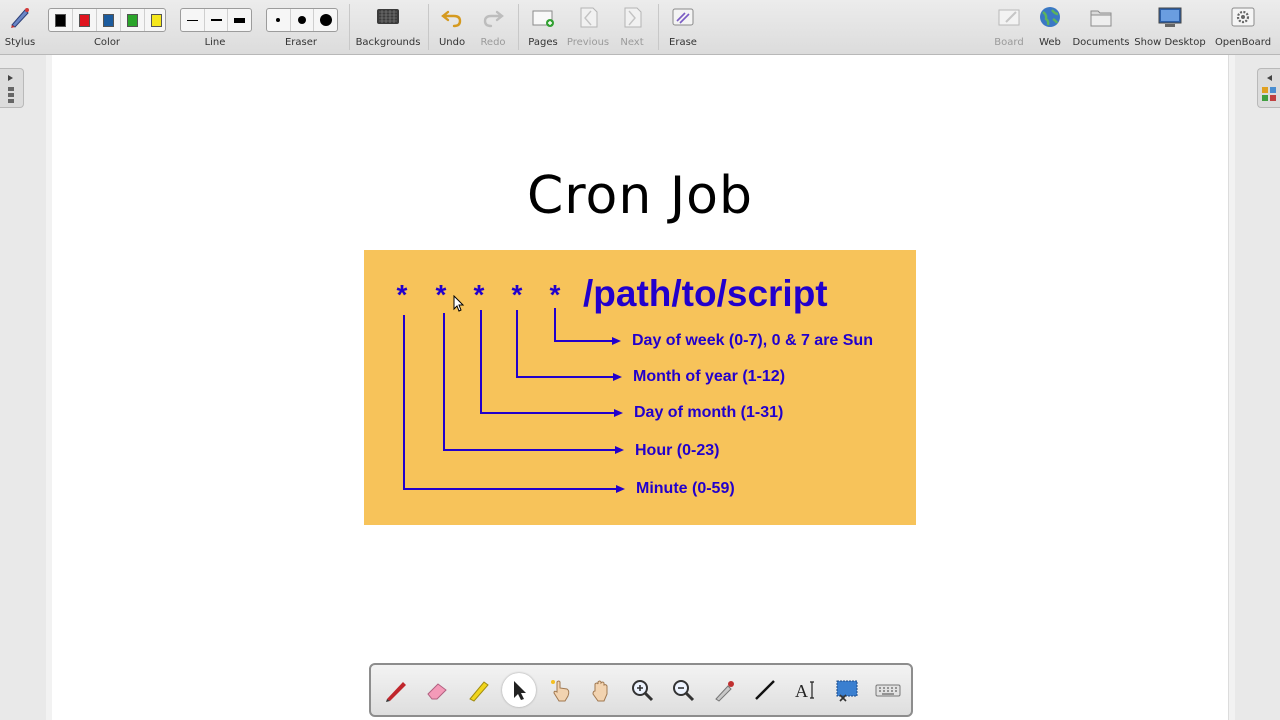  I want to click on highlighter-icon, so click(479, 691).